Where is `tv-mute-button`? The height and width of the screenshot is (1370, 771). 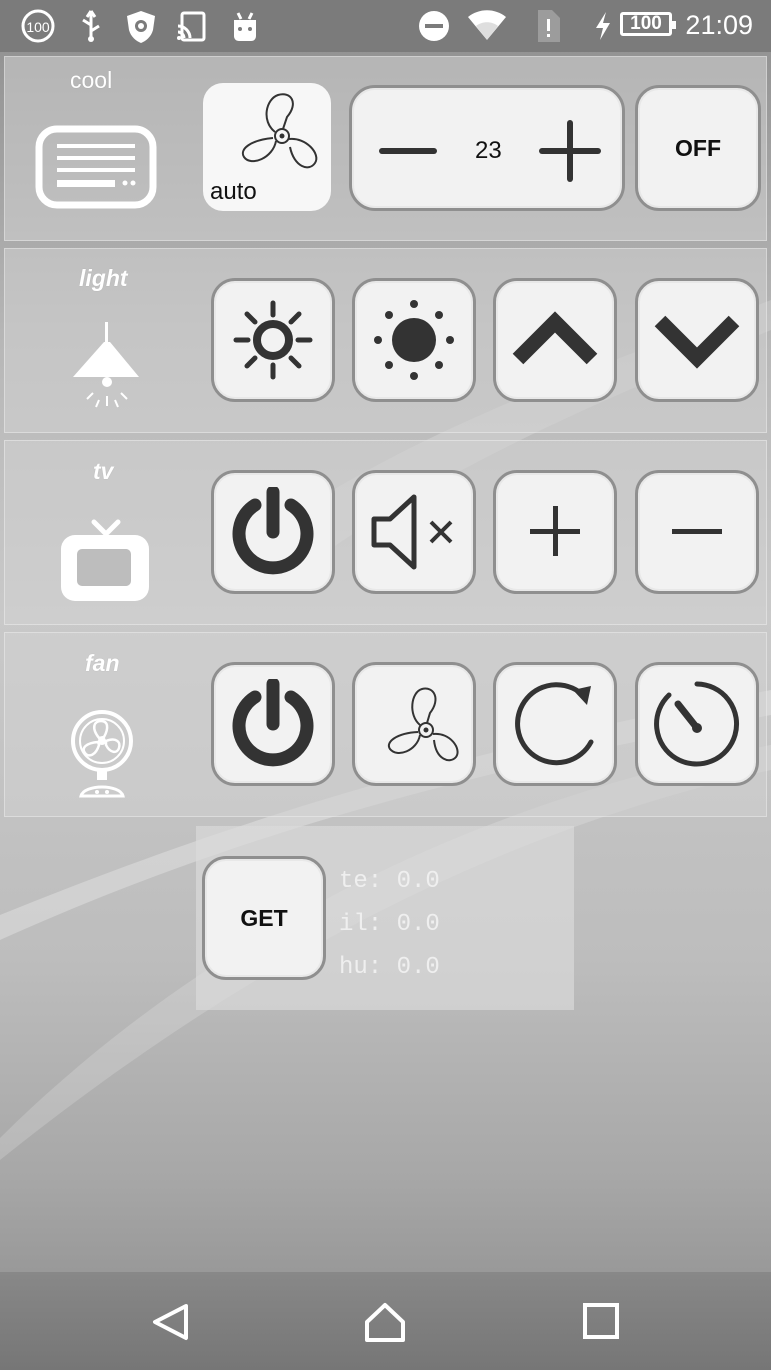
tv-mute-button is located at coordinates (414, 532).